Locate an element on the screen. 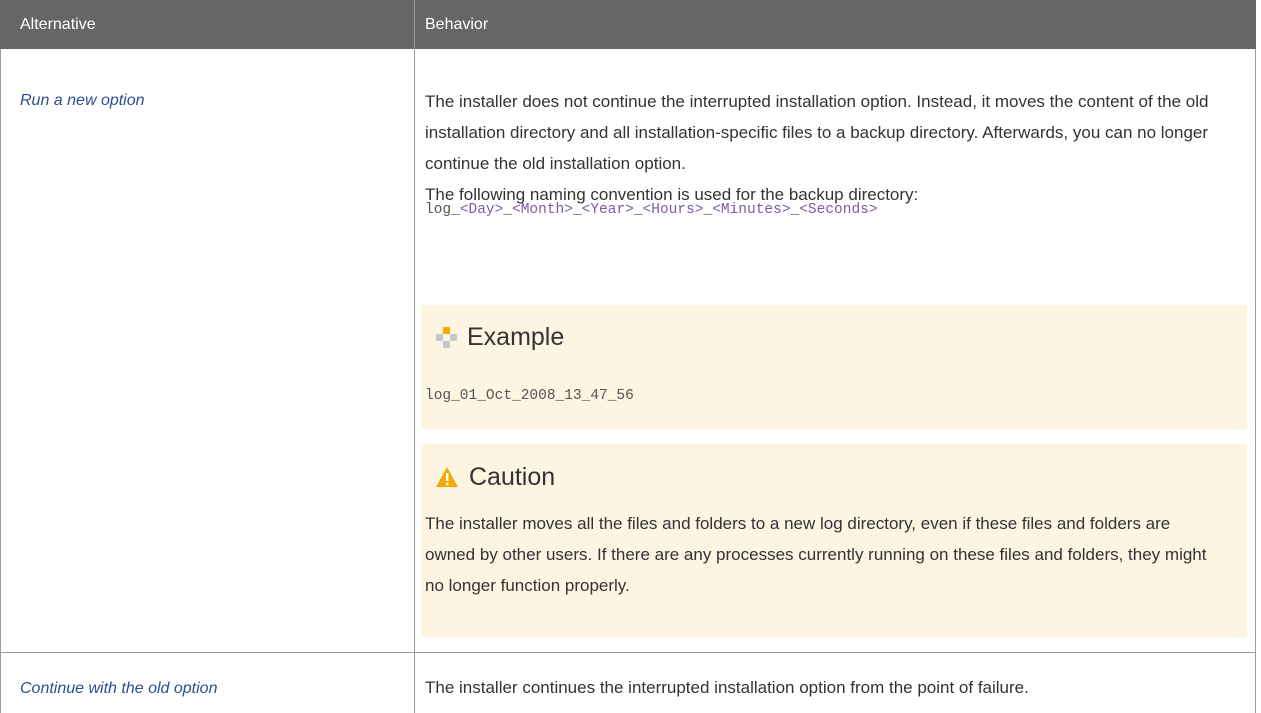 The height and width of the screenshot is (713, 1261). example-icon is located at coordinates (446, 337).